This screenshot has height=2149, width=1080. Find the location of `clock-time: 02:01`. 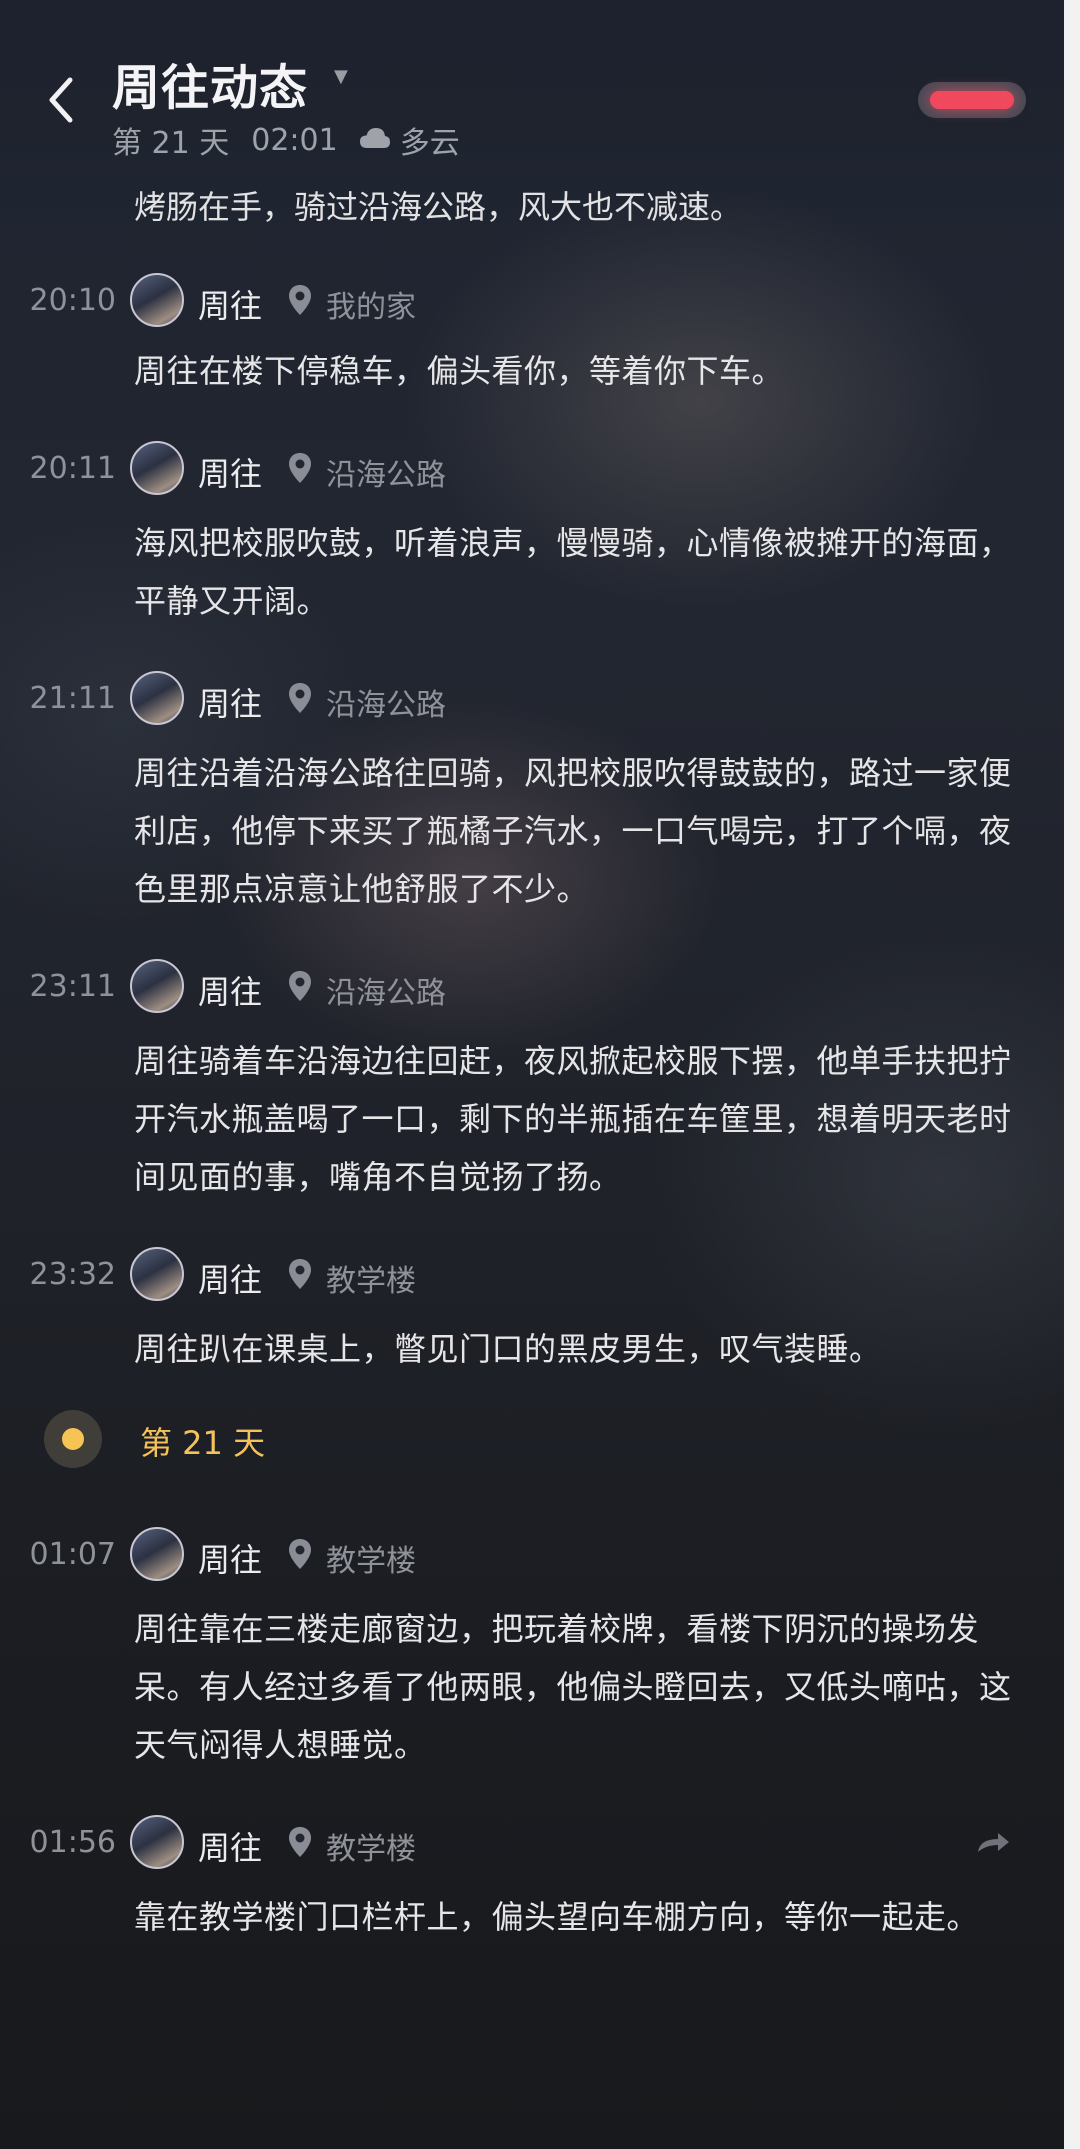

clock-time: 02:01 is located at coordinates (294, 140).